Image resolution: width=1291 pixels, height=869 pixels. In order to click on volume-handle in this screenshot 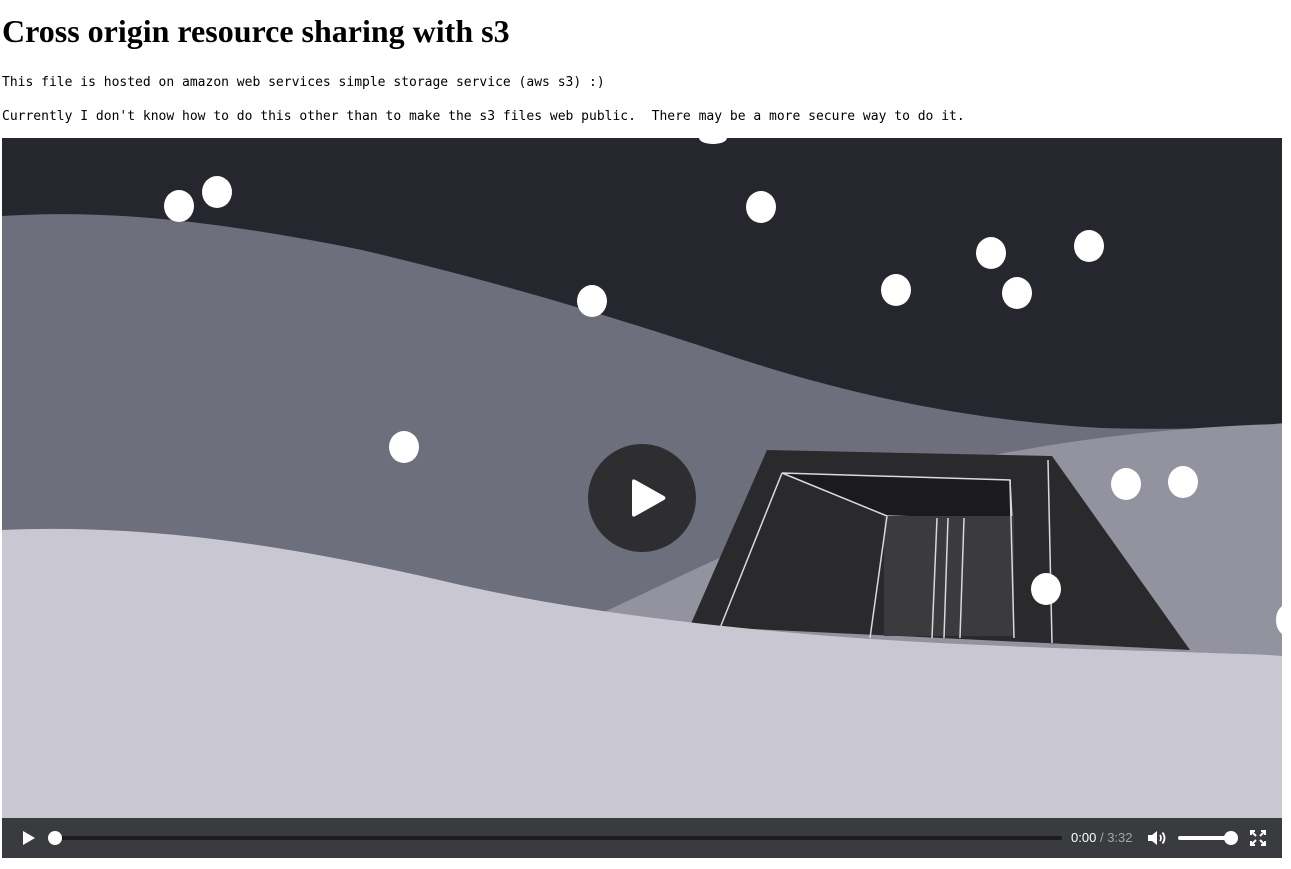, I will do `click(1231, 838)`.